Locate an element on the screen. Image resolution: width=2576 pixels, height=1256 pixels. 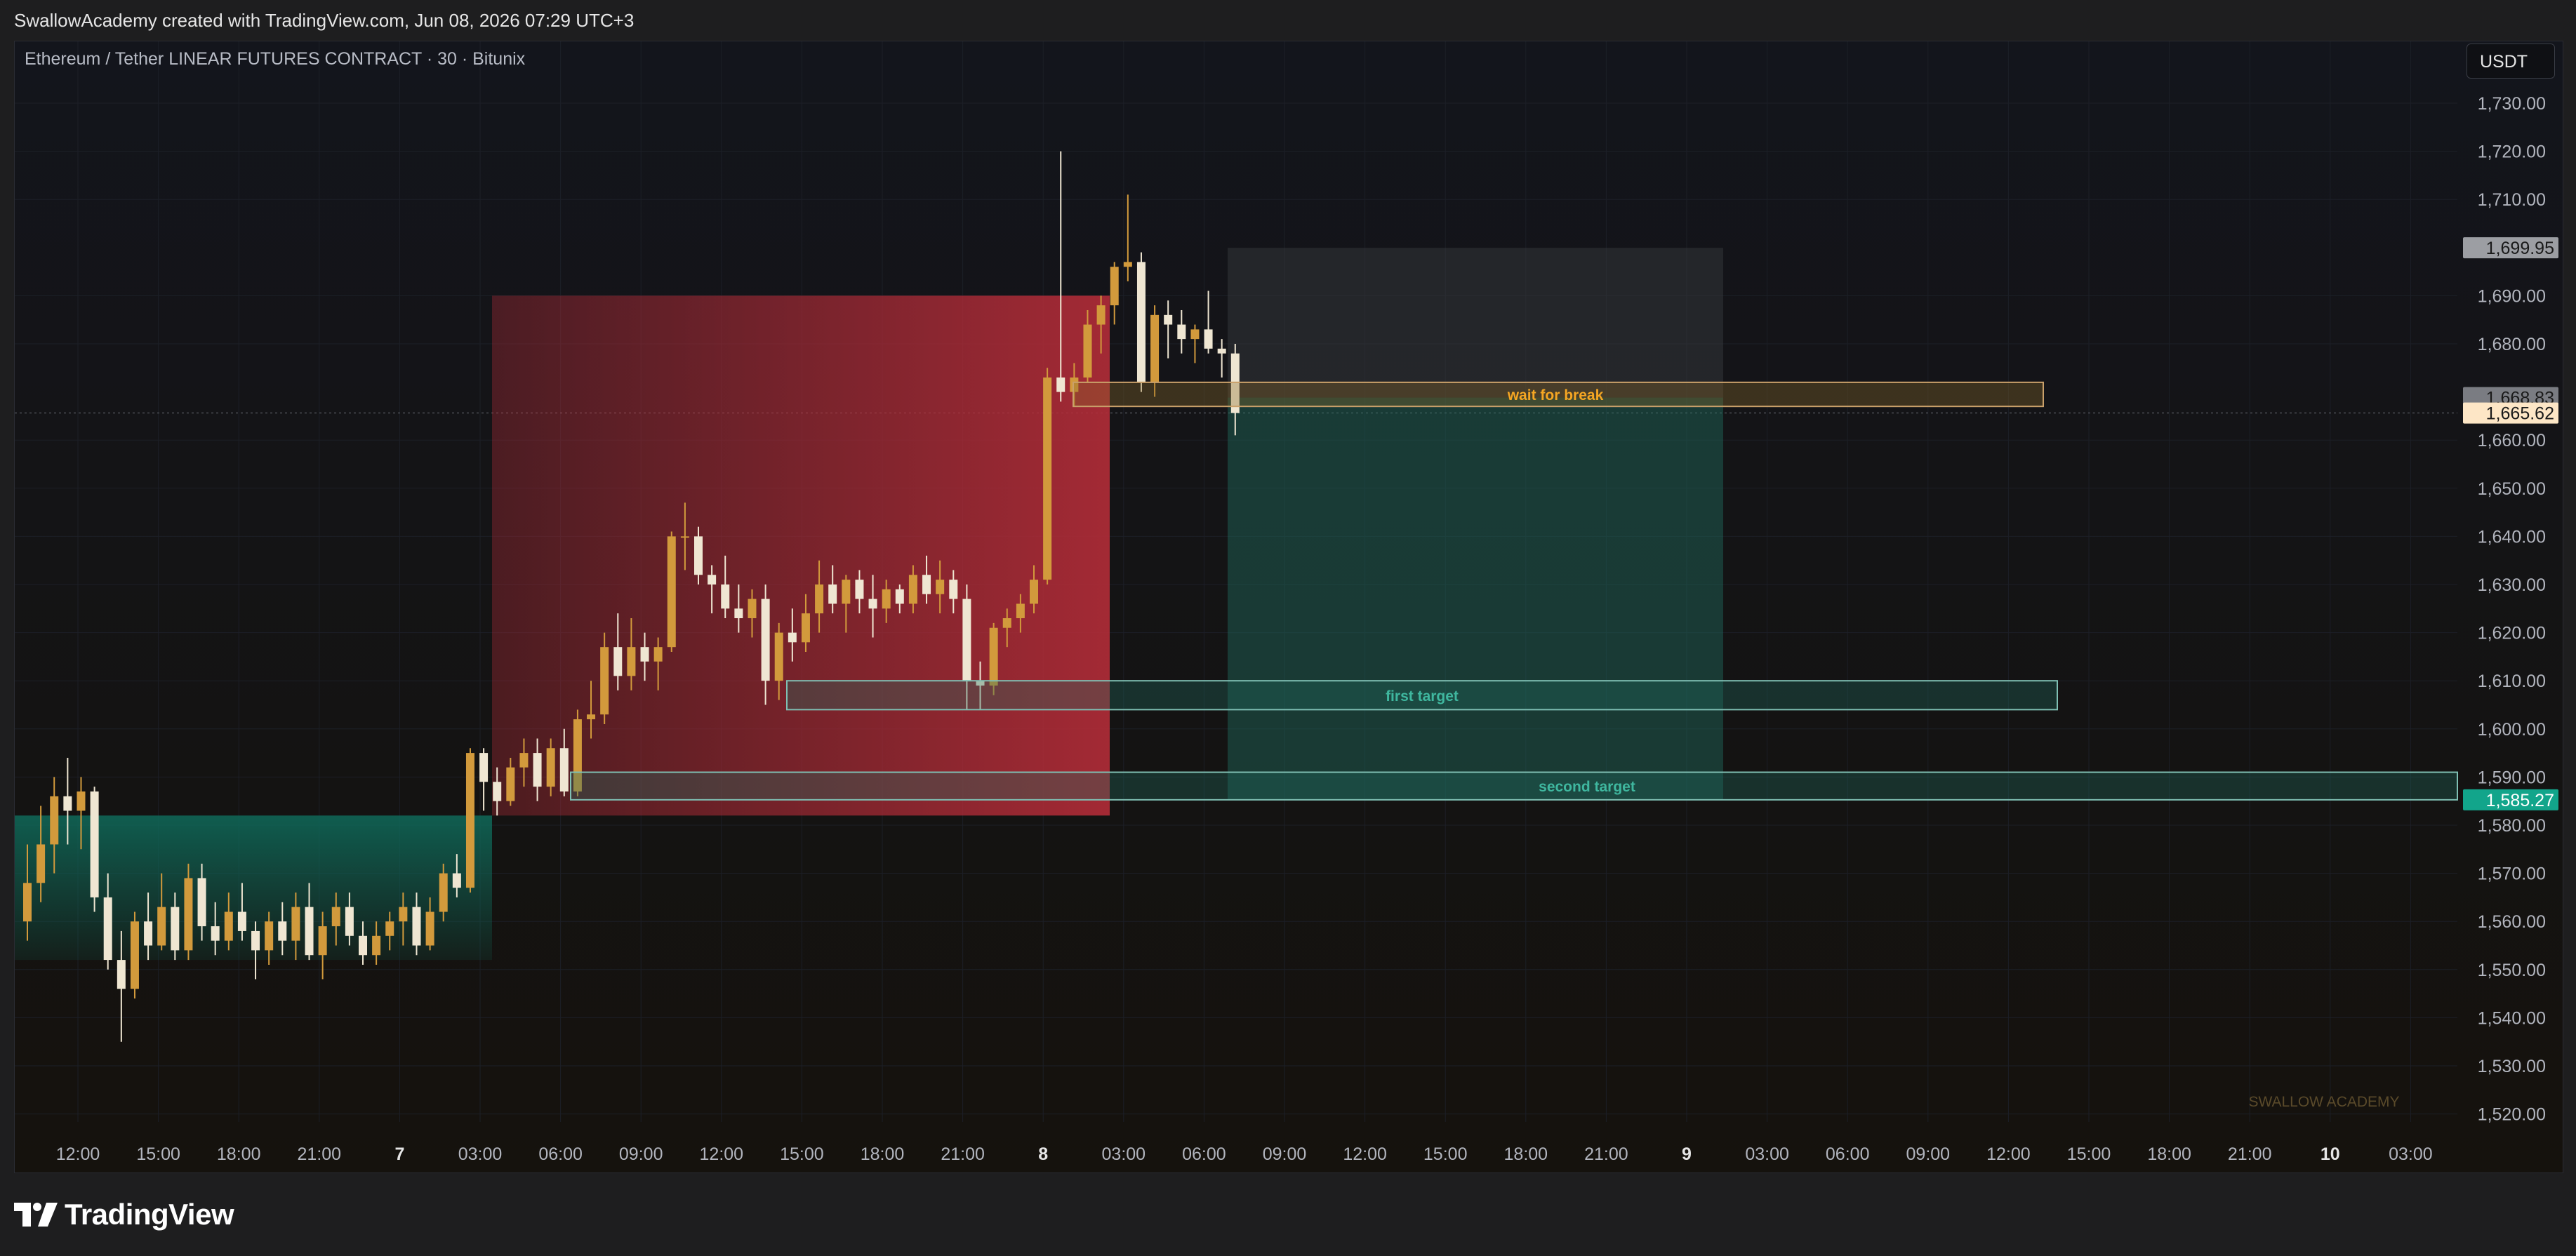
wait-for-break-label: wait for break is located at coordinates (1556, 395).